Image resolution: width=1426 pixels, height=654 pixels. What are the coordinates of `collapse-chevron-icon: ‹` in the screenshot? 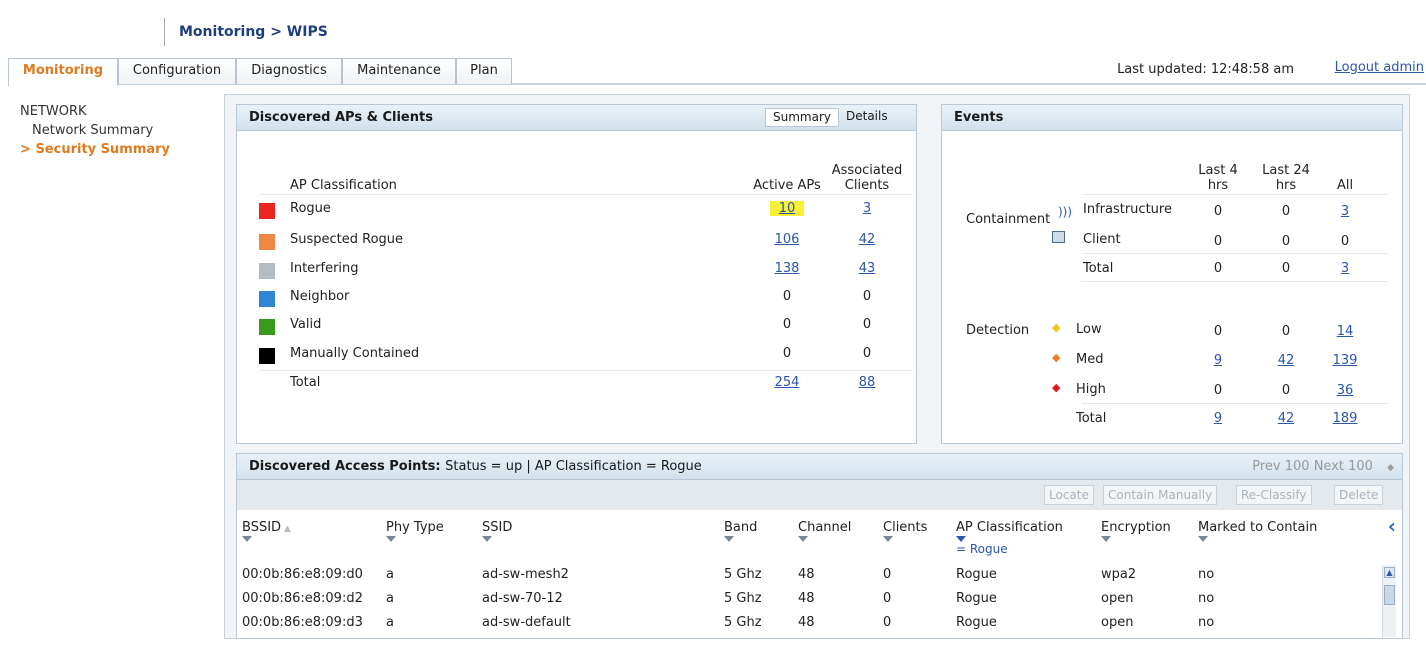 It's located at (1392, 526).